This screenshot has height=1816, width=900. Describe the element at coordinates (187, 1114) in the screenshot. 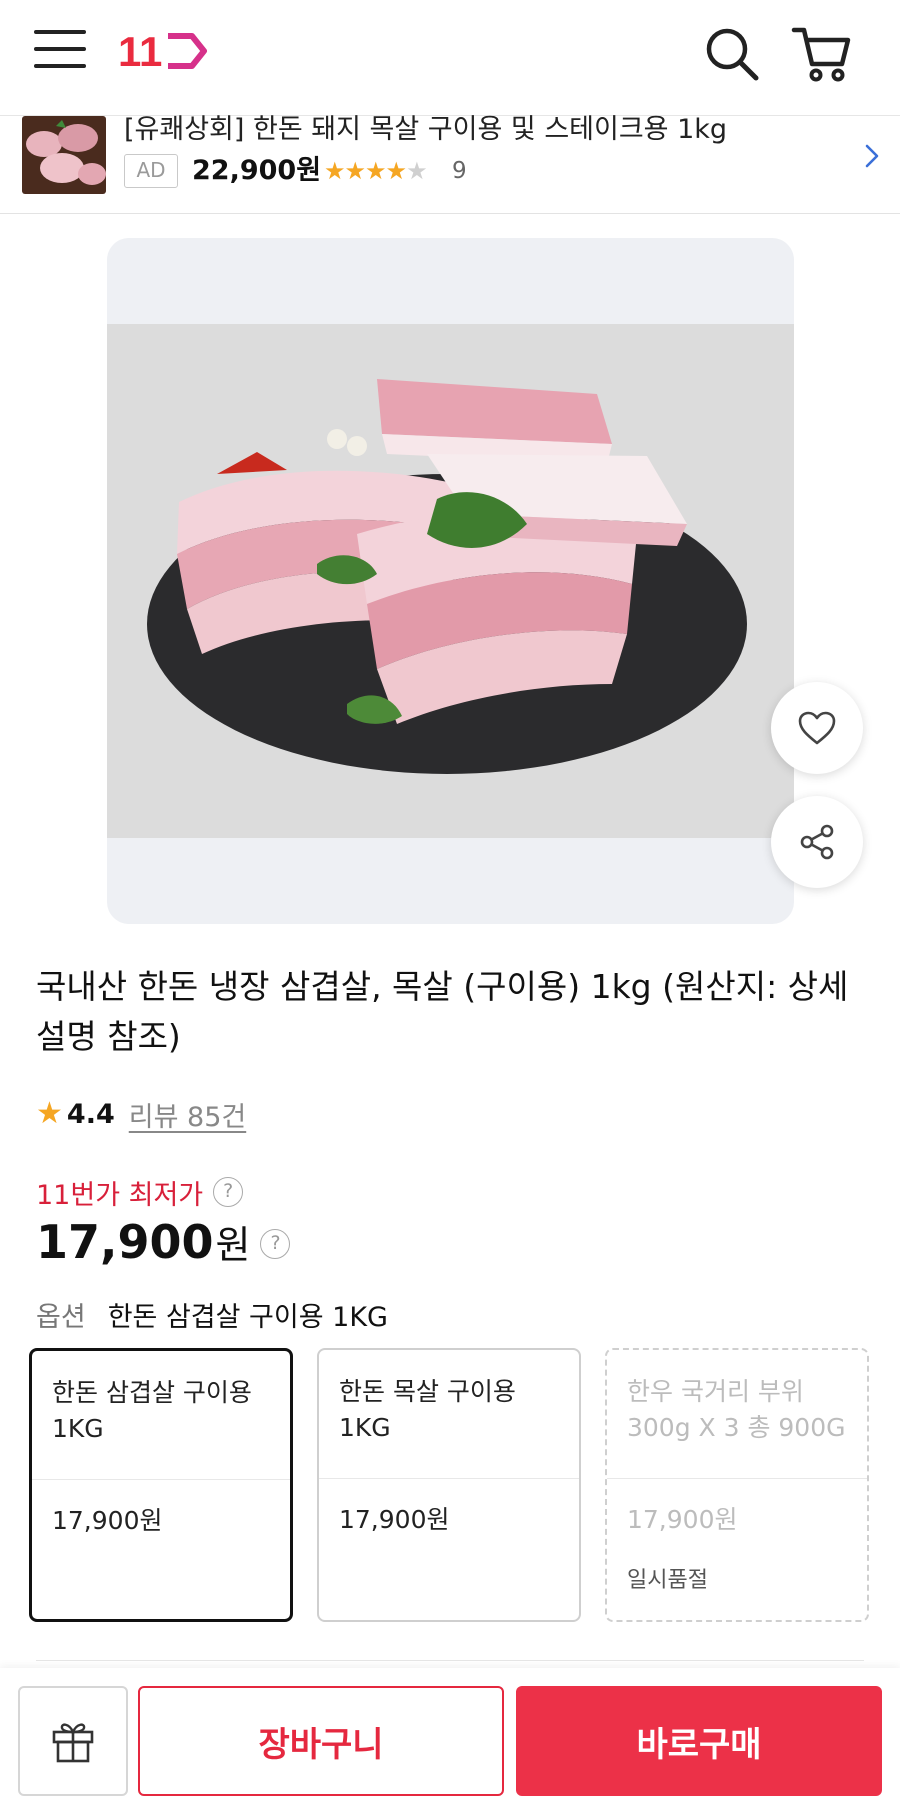

I see `review-link: 리뷰 85건` at that location.